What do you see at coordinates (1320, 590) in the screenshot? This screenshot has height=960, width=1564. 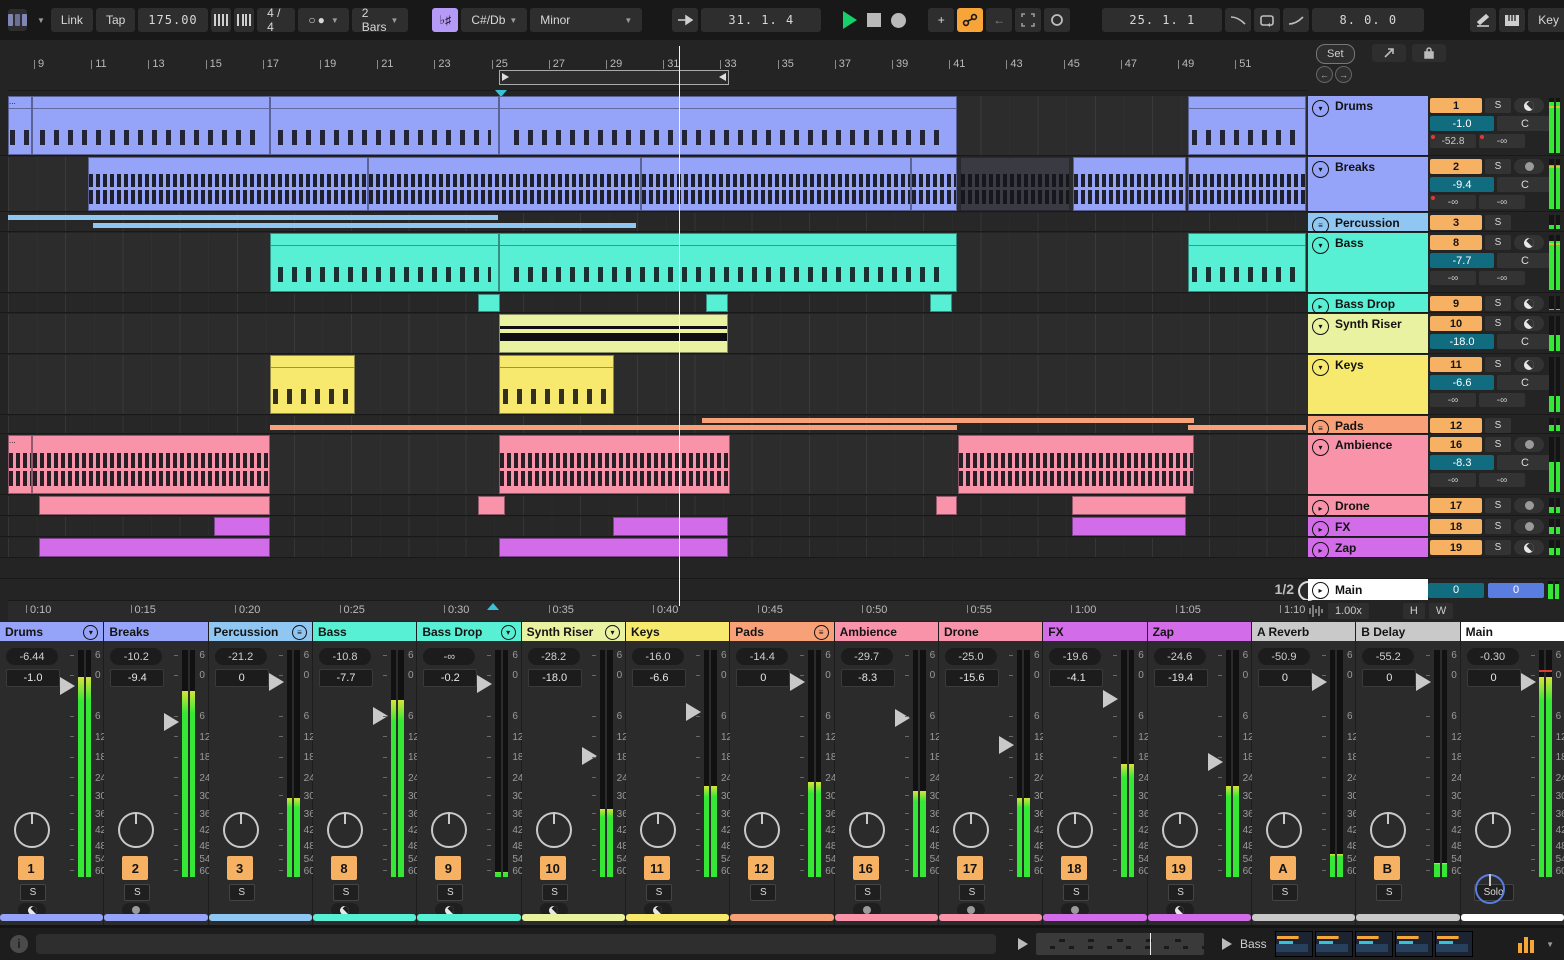 I see `main-fold-icon: ▸` at bounding box center [1320, 590].